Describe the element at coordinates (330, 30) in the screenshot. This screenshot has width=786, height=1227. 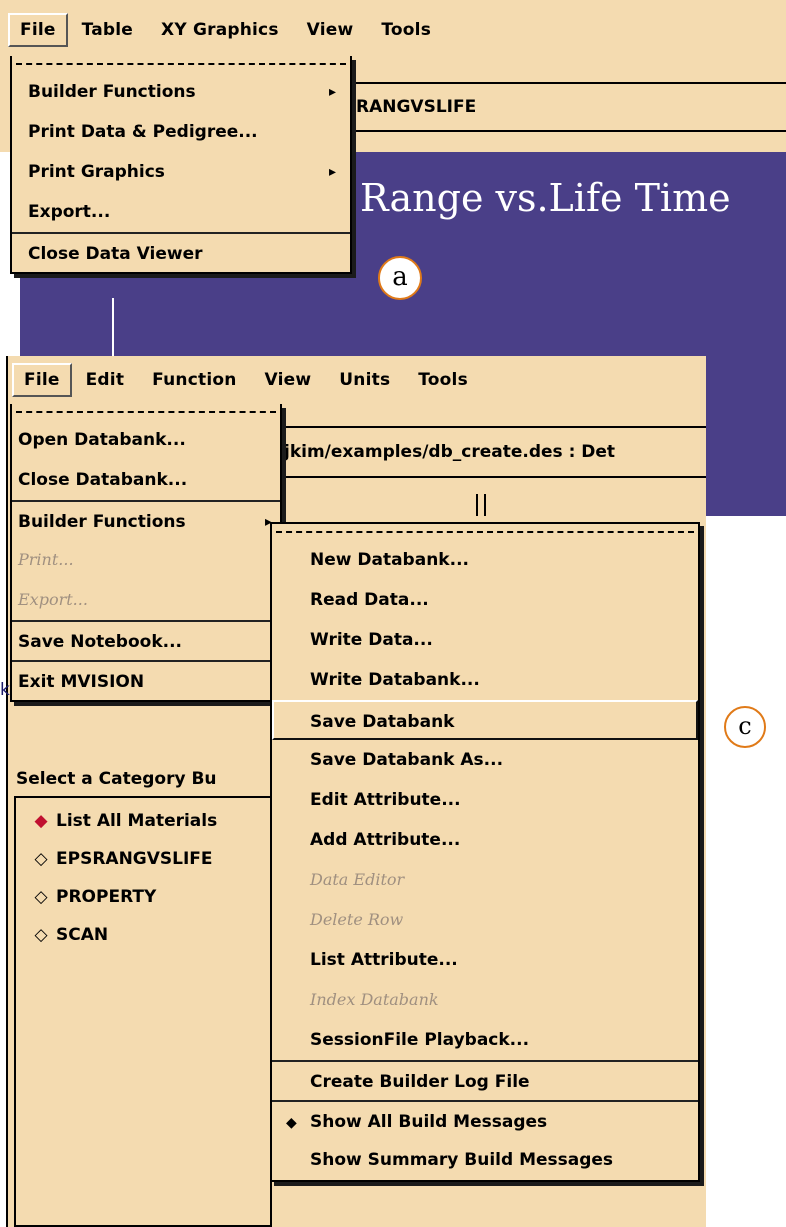
I see `top-menu-view: View` at that location.